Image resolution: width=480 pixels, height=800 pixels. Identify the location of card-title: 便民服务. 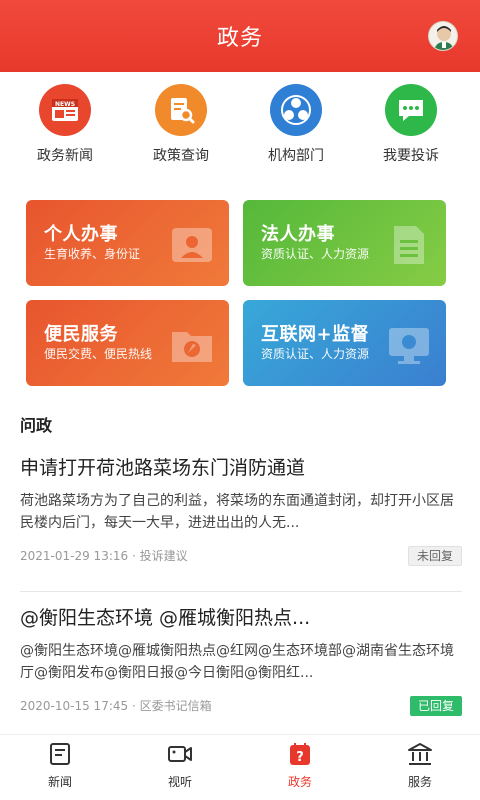
(81, 334).